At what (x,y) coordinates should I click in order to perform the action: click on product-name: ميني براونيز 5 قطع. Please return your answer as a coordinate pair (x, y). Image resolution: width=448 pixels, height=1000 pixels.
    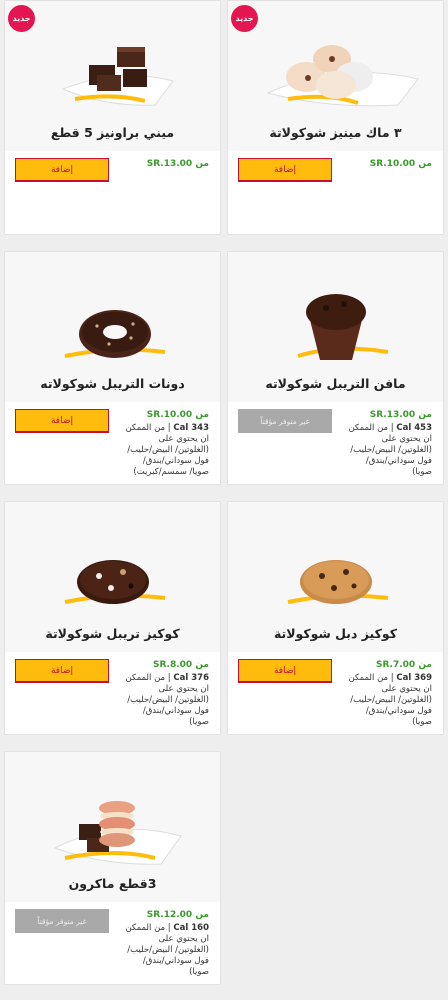
    Looking at the image, I should click on (112, 132).